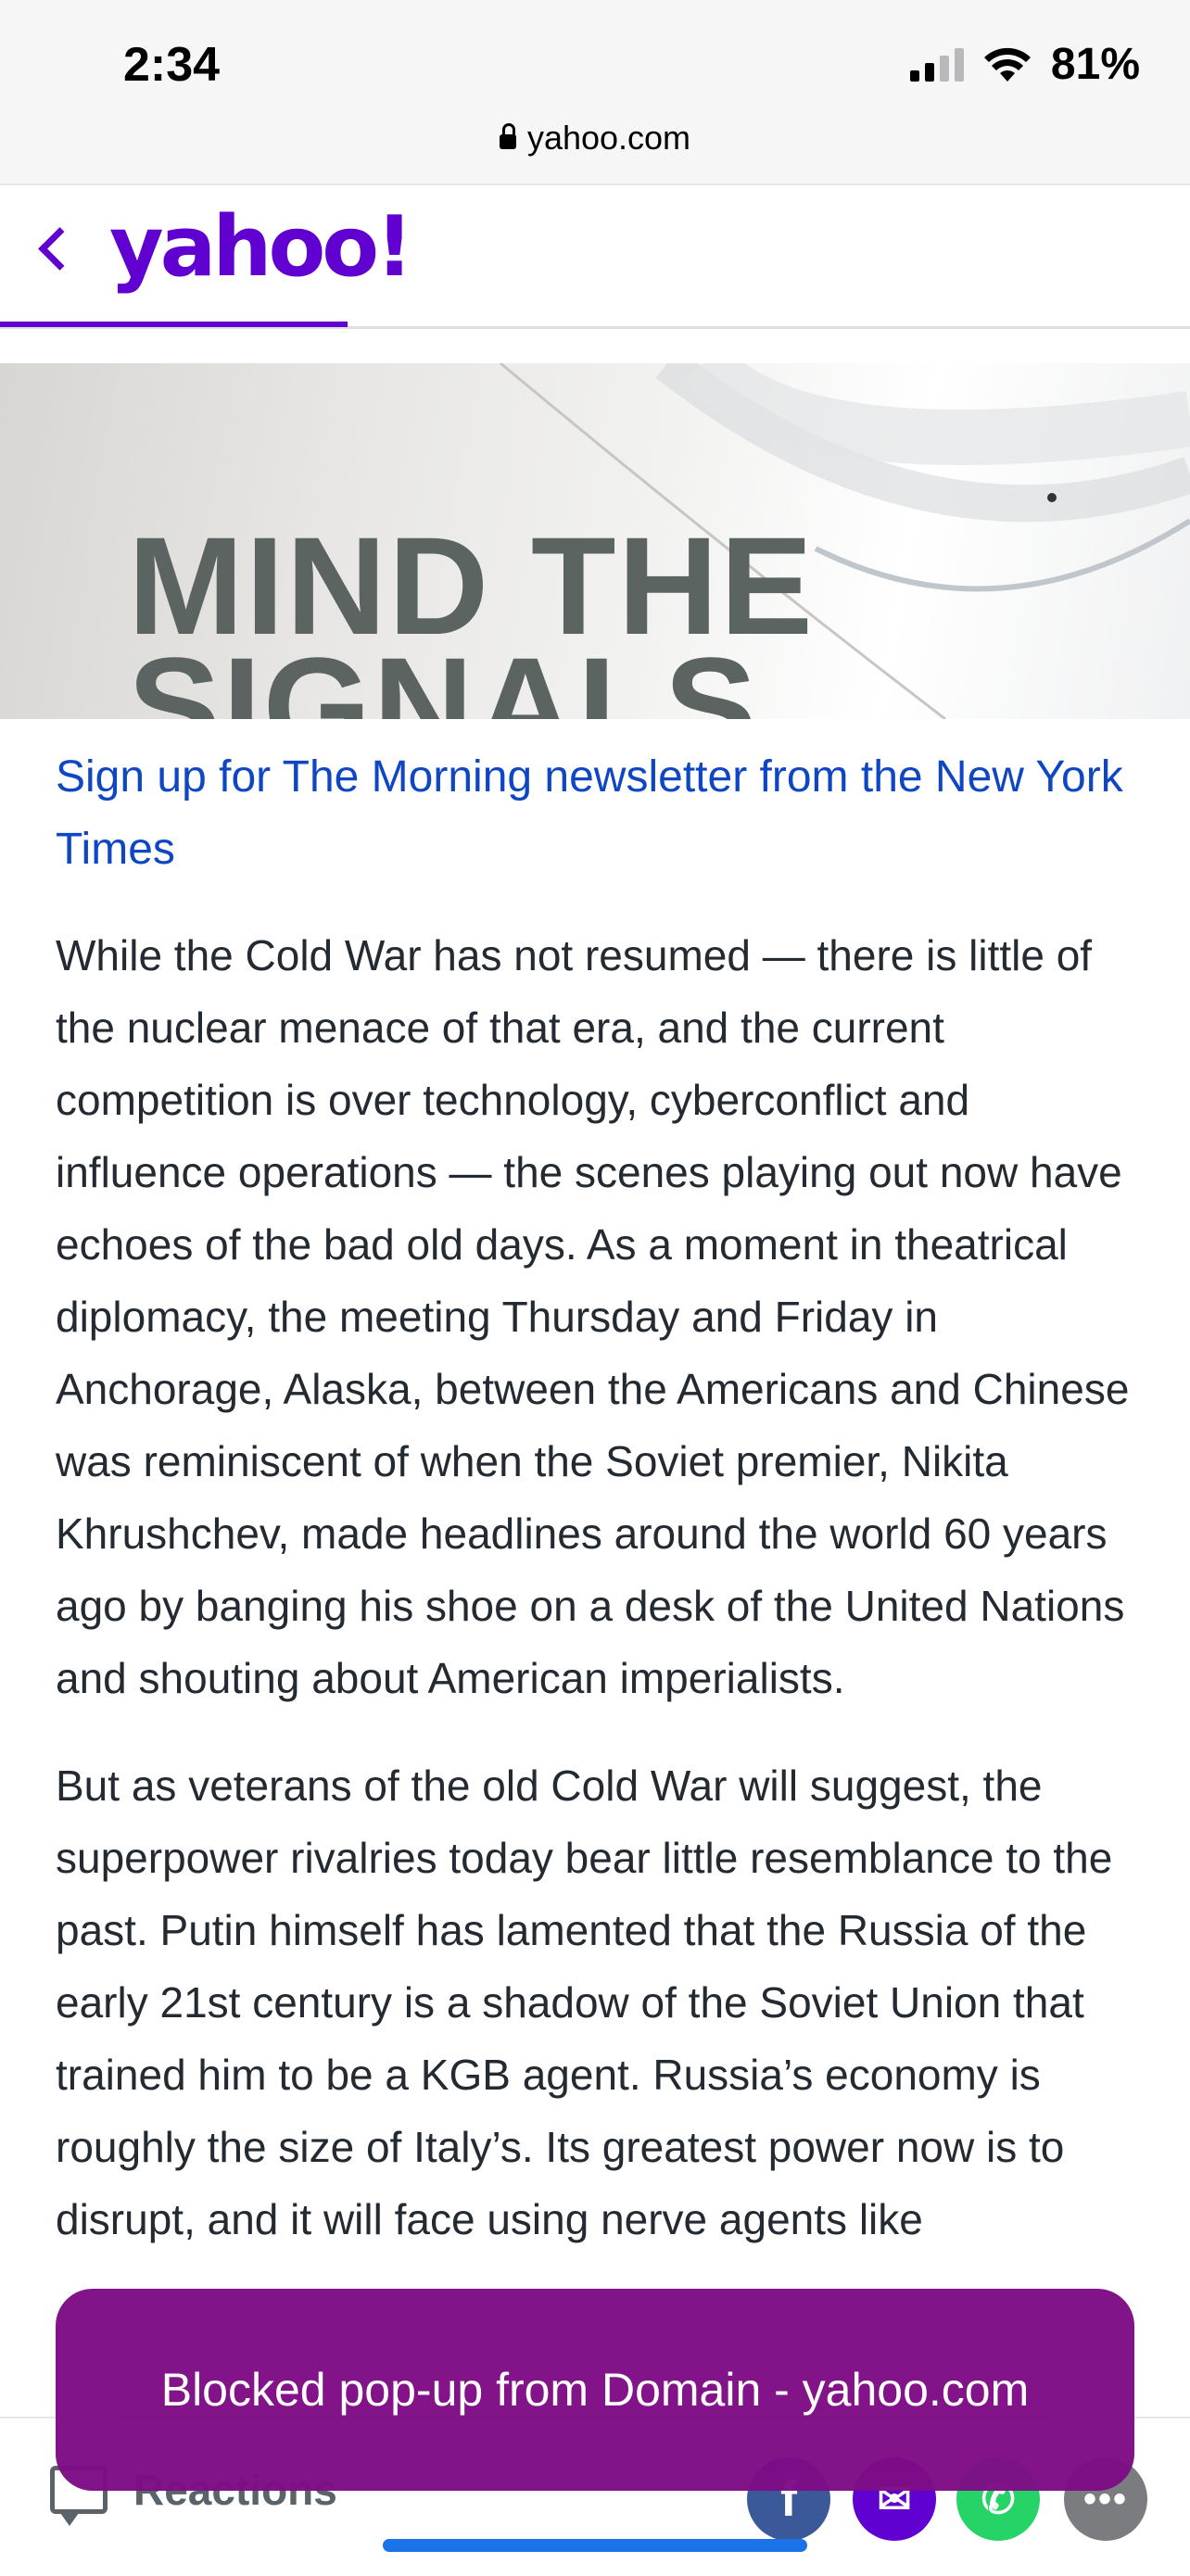  What do you see at coordinates (595, 92) in the screenshot?
I see `status-bar: 2:34 81% yahoo.com` at bounding box center [595, 92].